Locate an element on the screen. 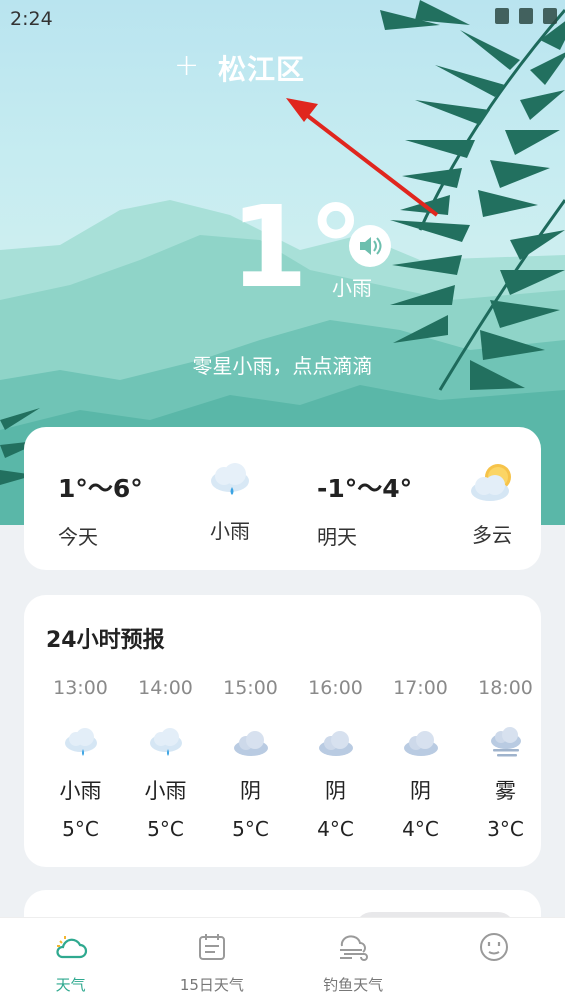  daily-forecast-card: 1°～6° 今天 小雨 -1°～4° 明天 多云 is located at coordinates (282, 498).